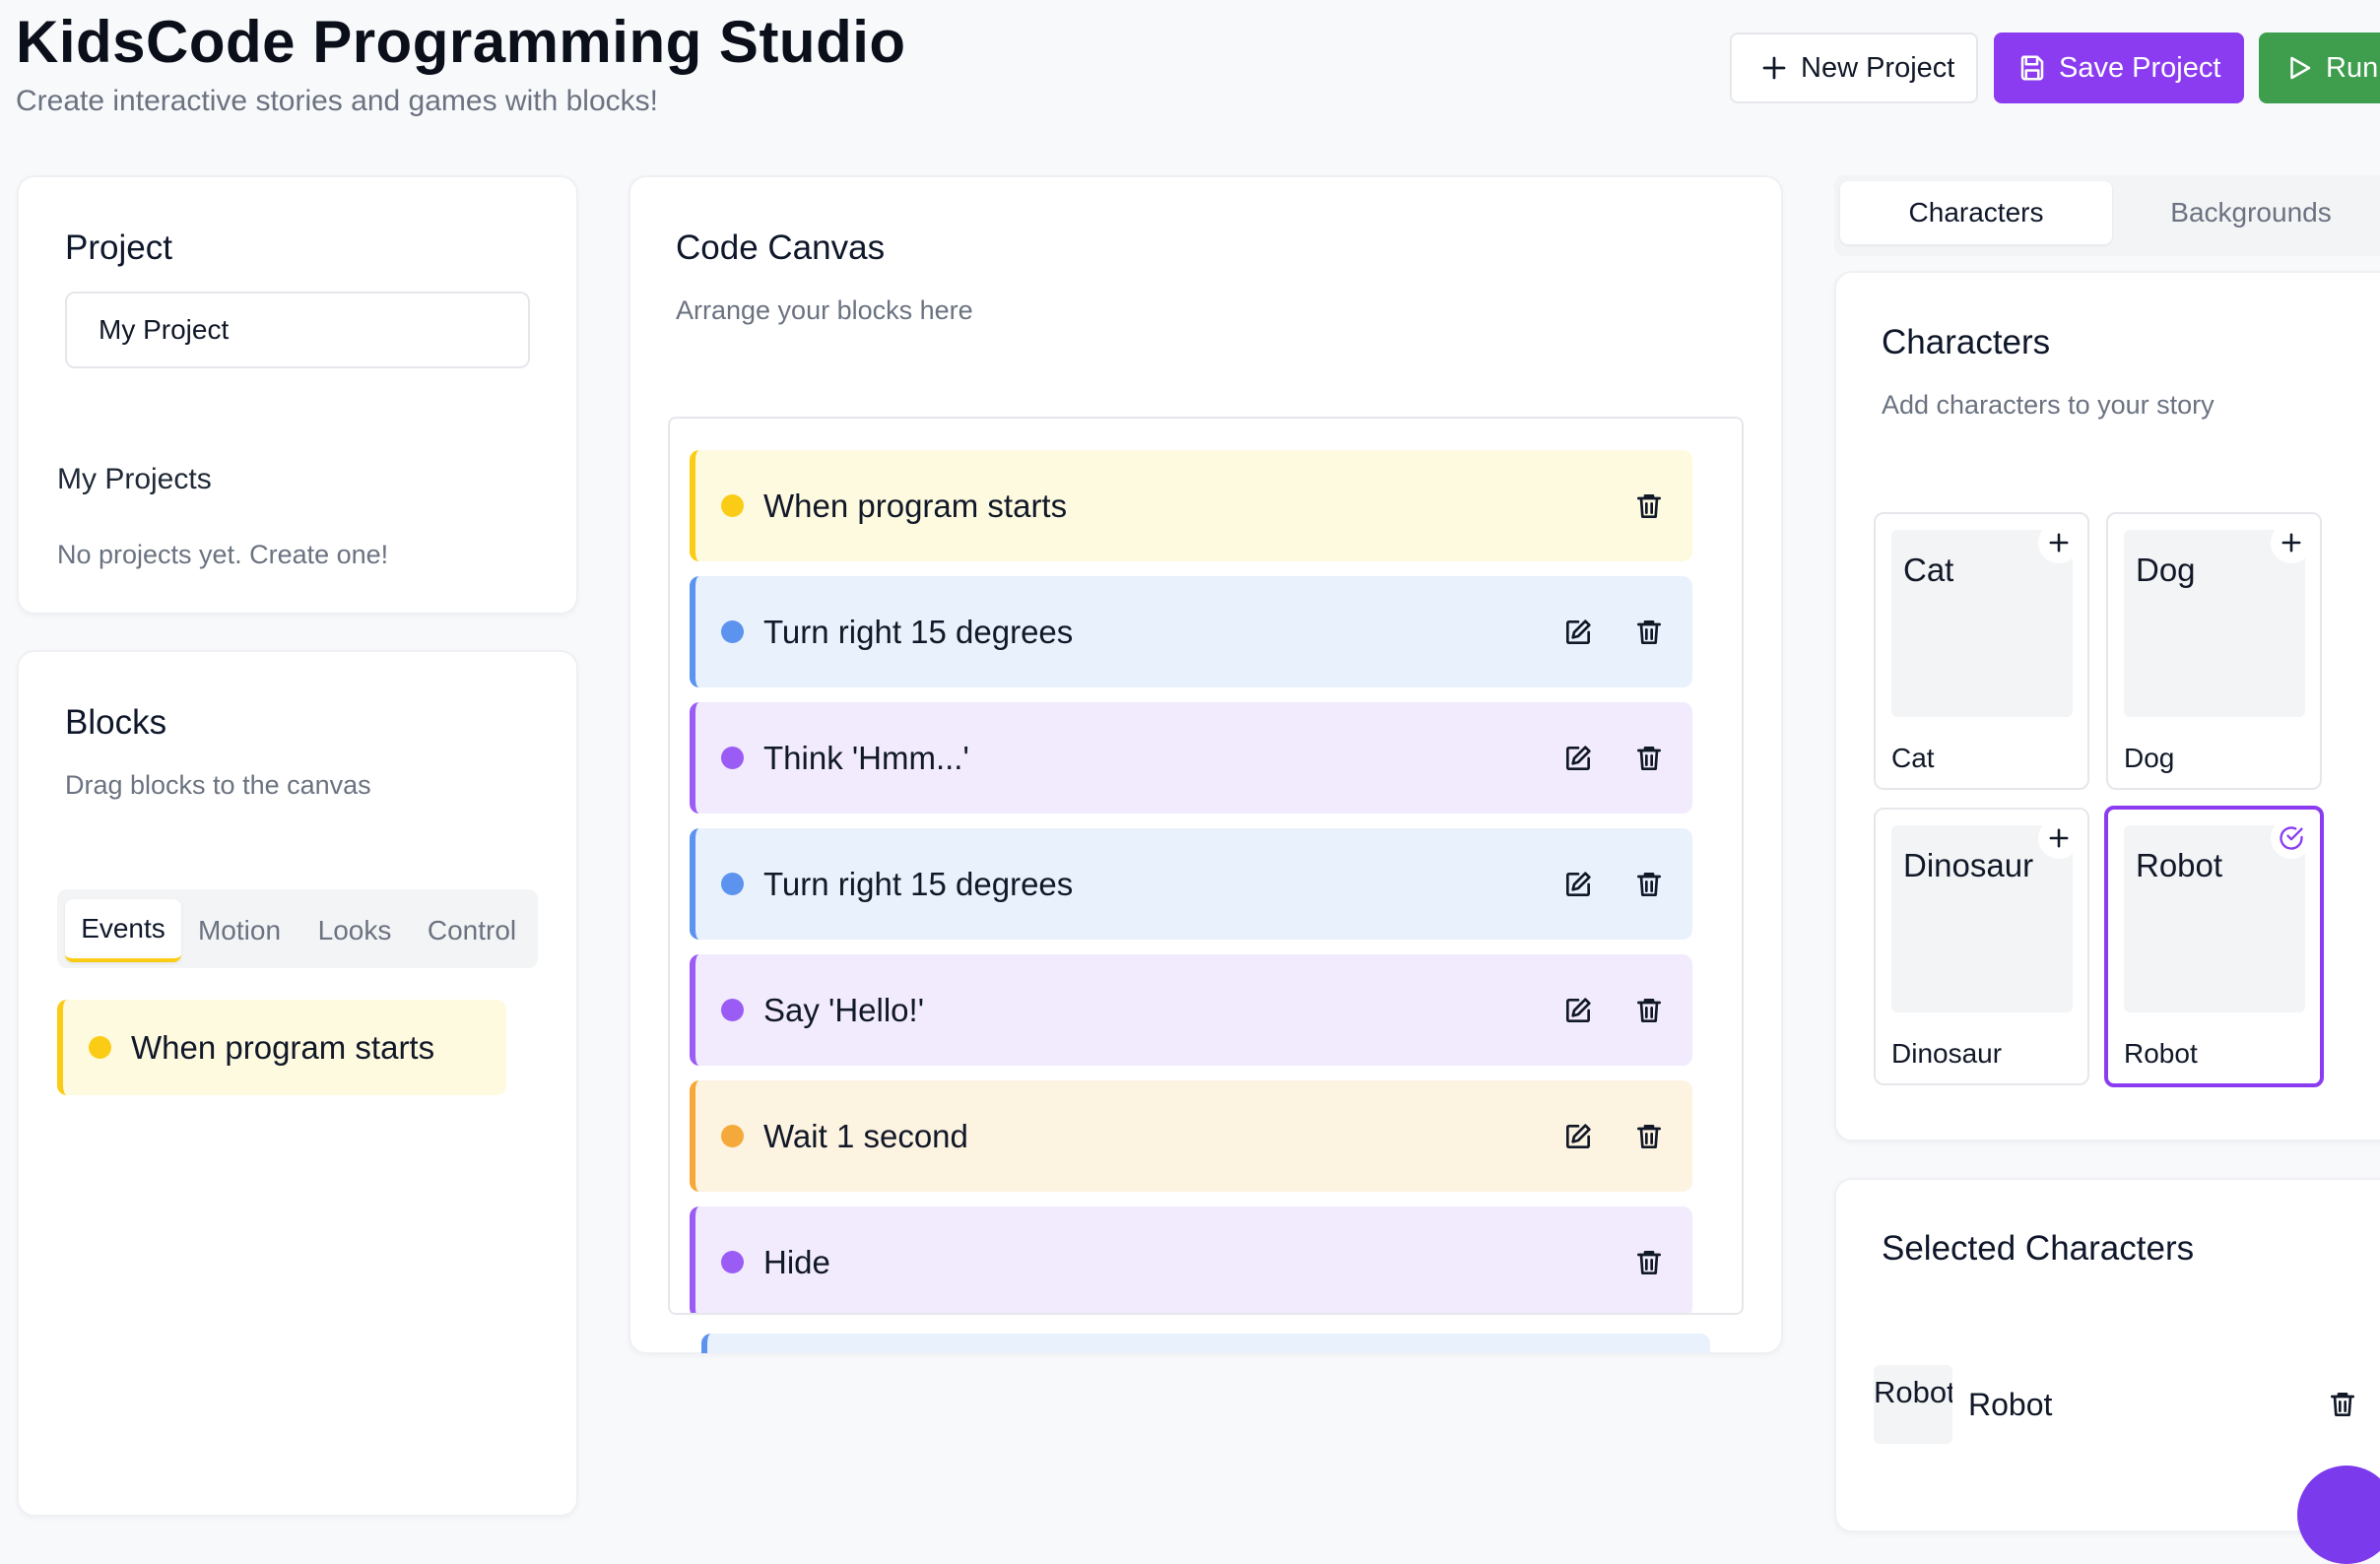  I want to click on canvas-block: Think 'Hmm...', so click(1191, 758).